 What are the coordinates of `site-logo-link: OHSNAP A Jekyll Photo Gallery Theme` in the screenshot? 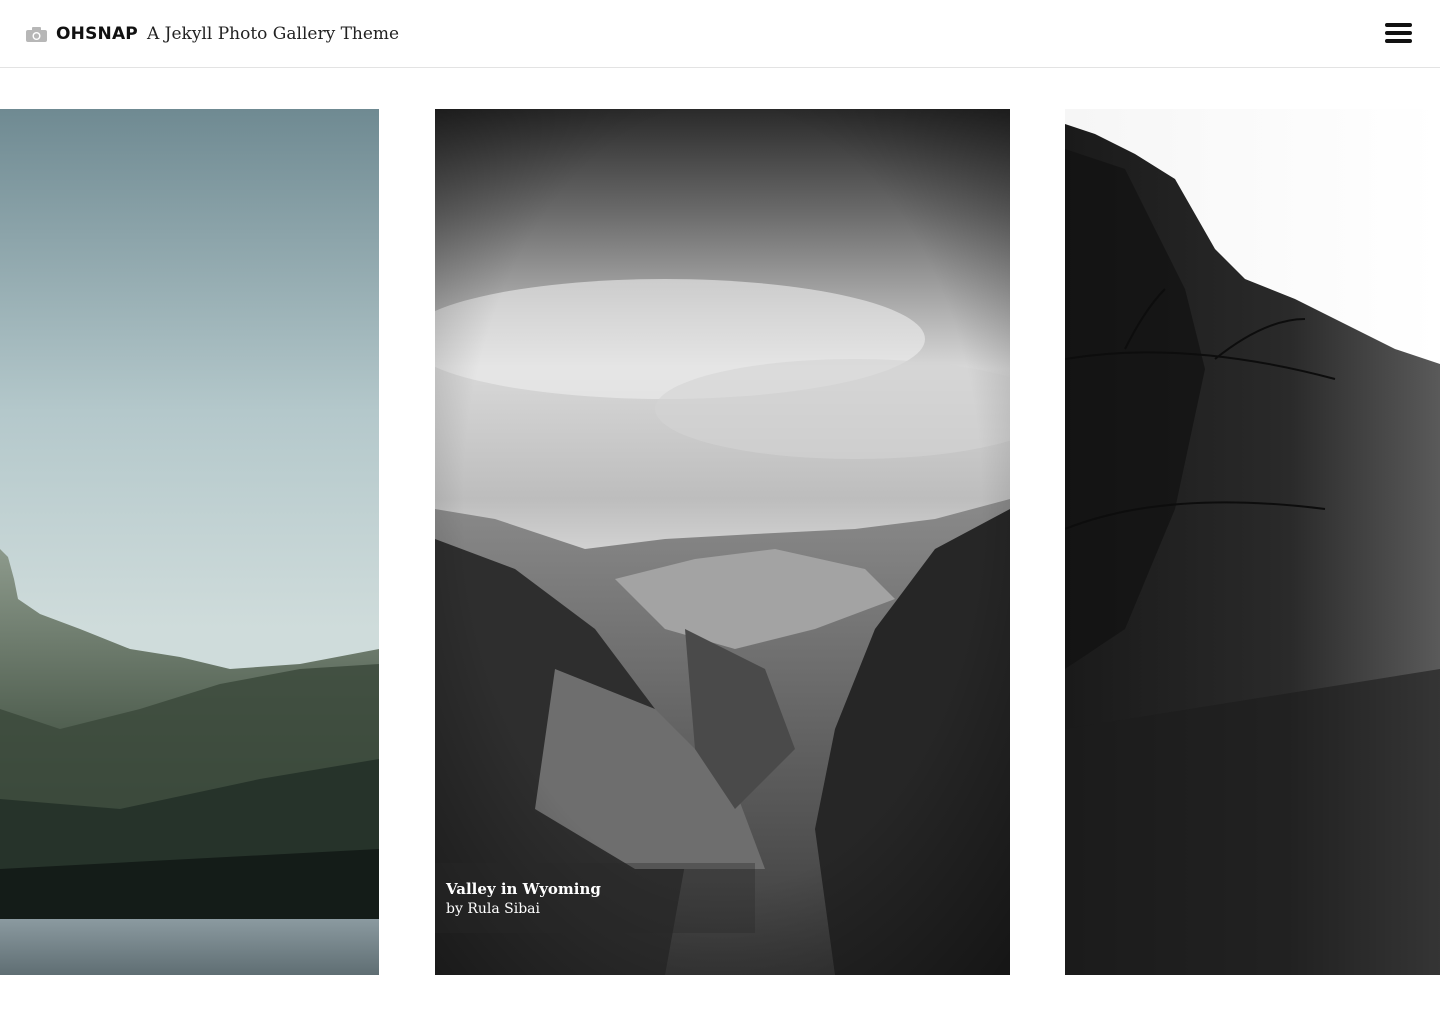 It's located at (212, 34).